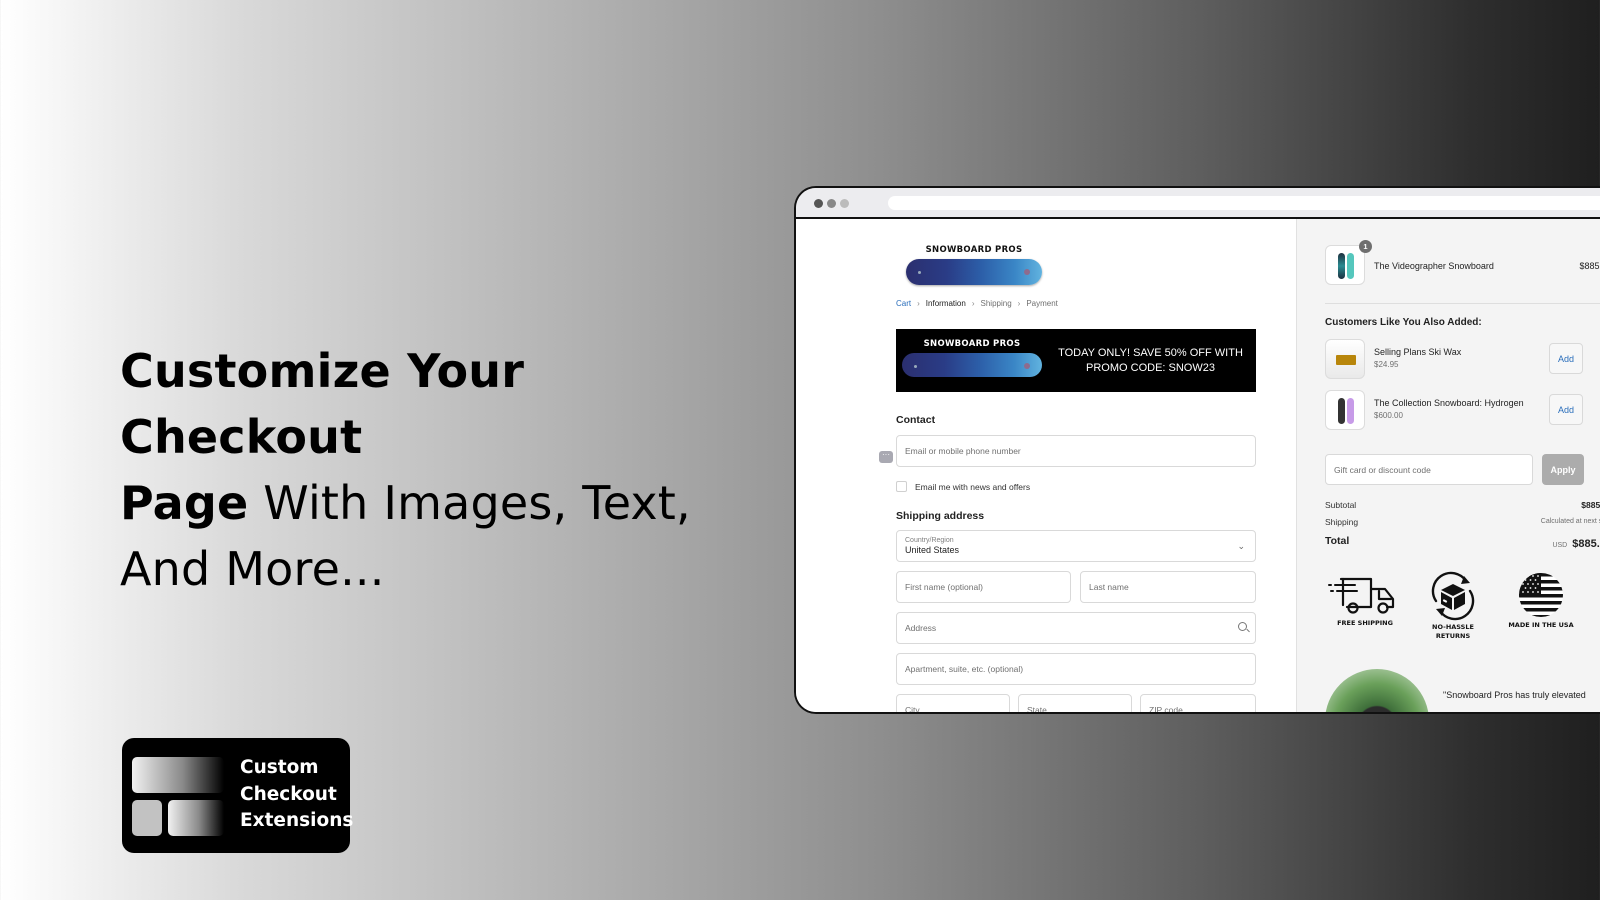  What do you see at coordinates (953, 708) in the screenshot?
I see `city-input` at bounding box center [953, 708].